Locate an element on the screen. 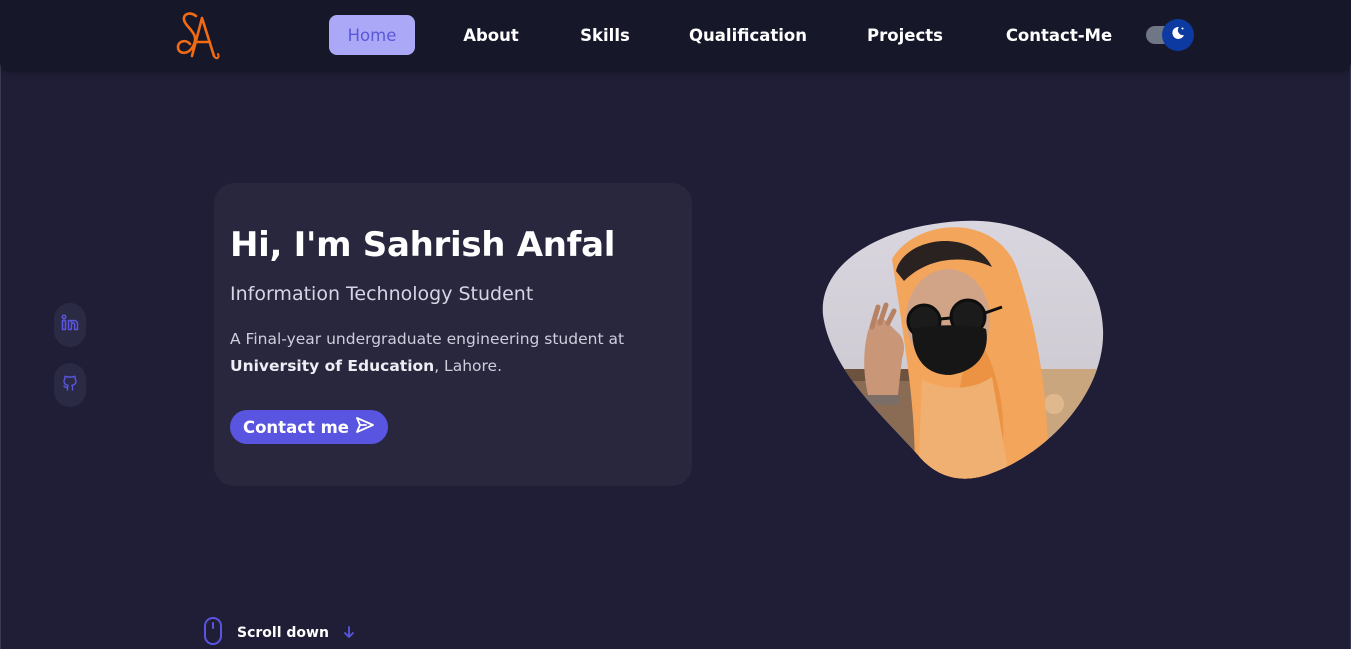  nav-qualification: Qualification is located at coordinates (748, 35).